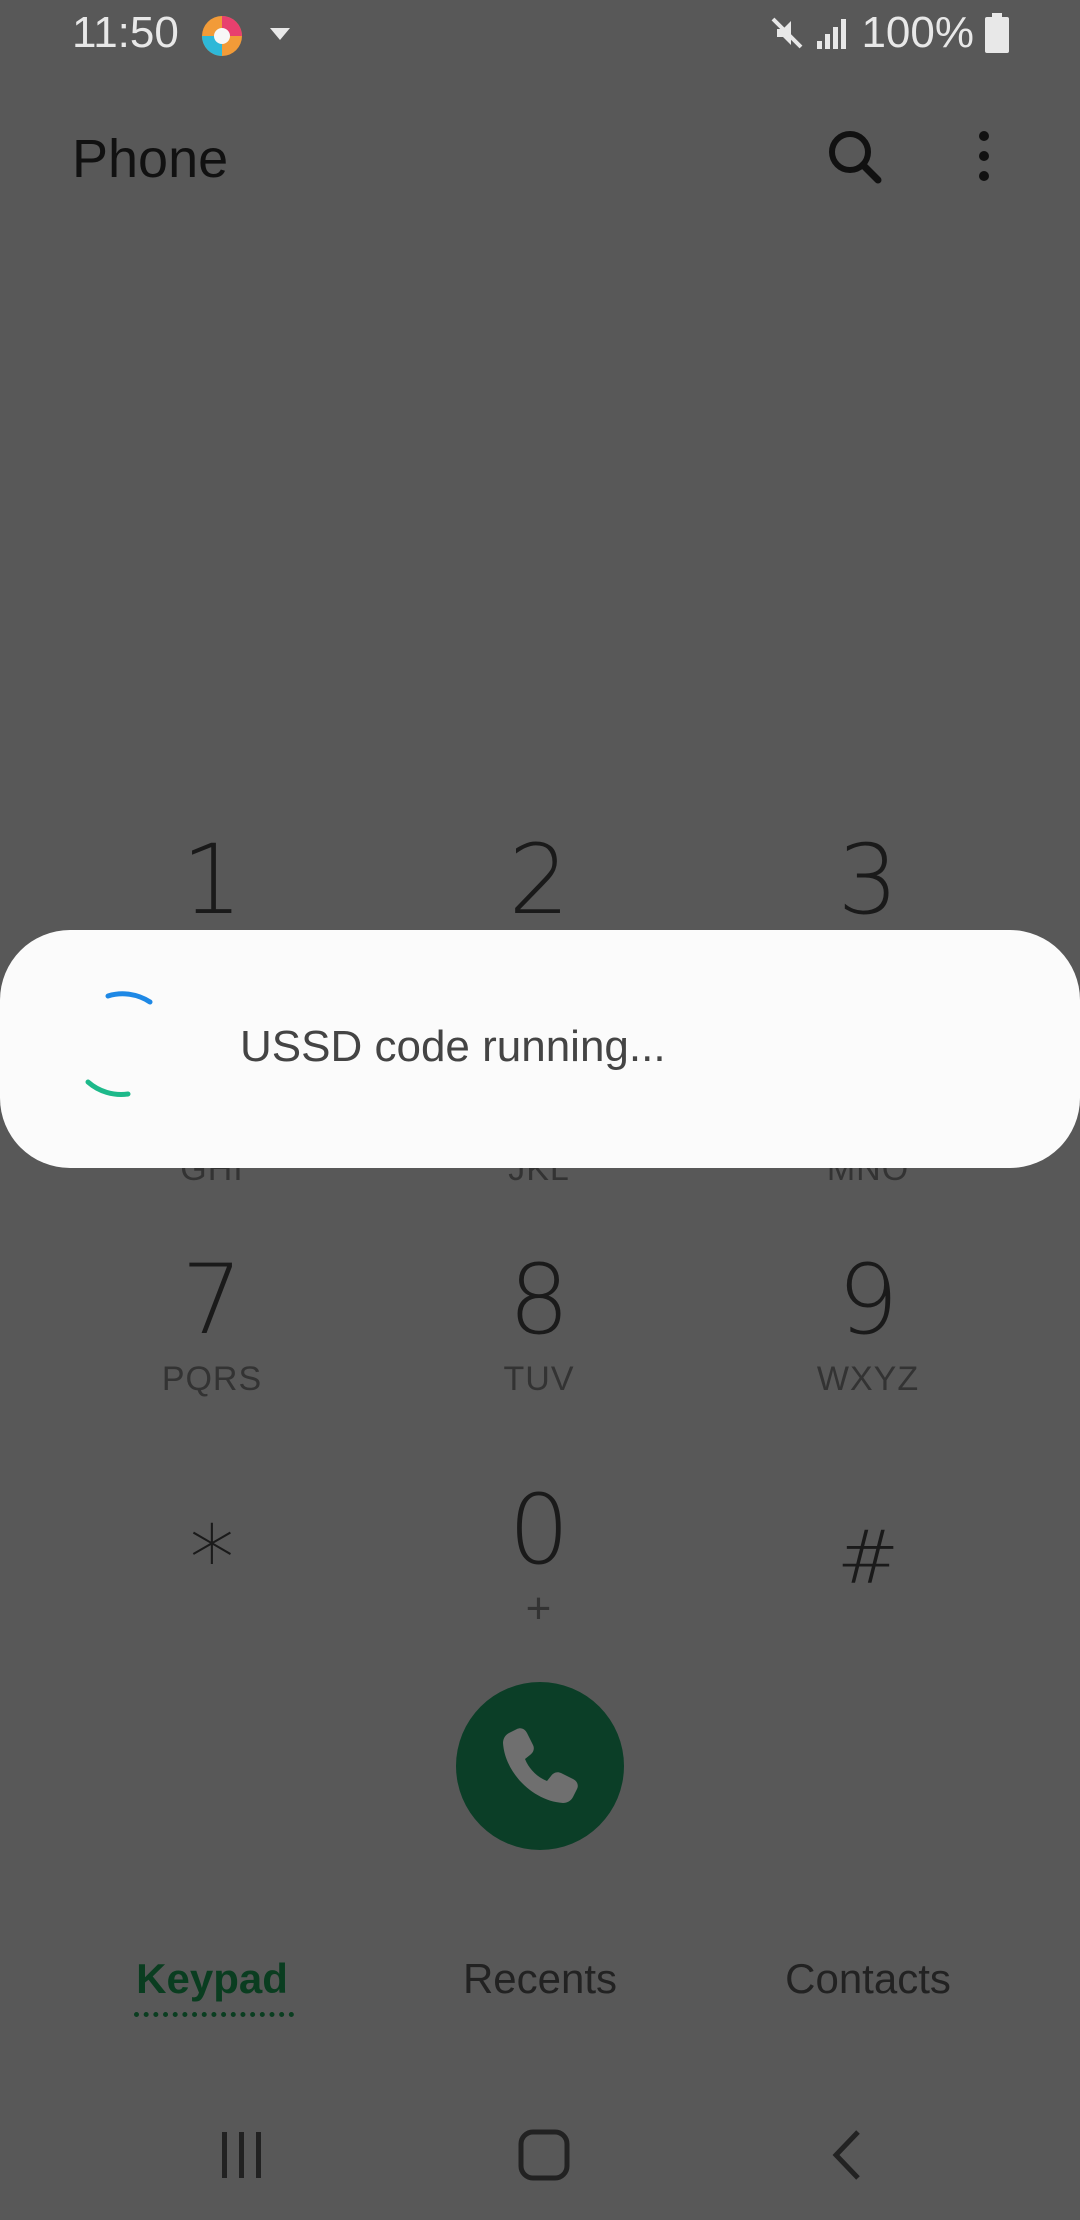  I want to click on home-button, so click(544, 2155).